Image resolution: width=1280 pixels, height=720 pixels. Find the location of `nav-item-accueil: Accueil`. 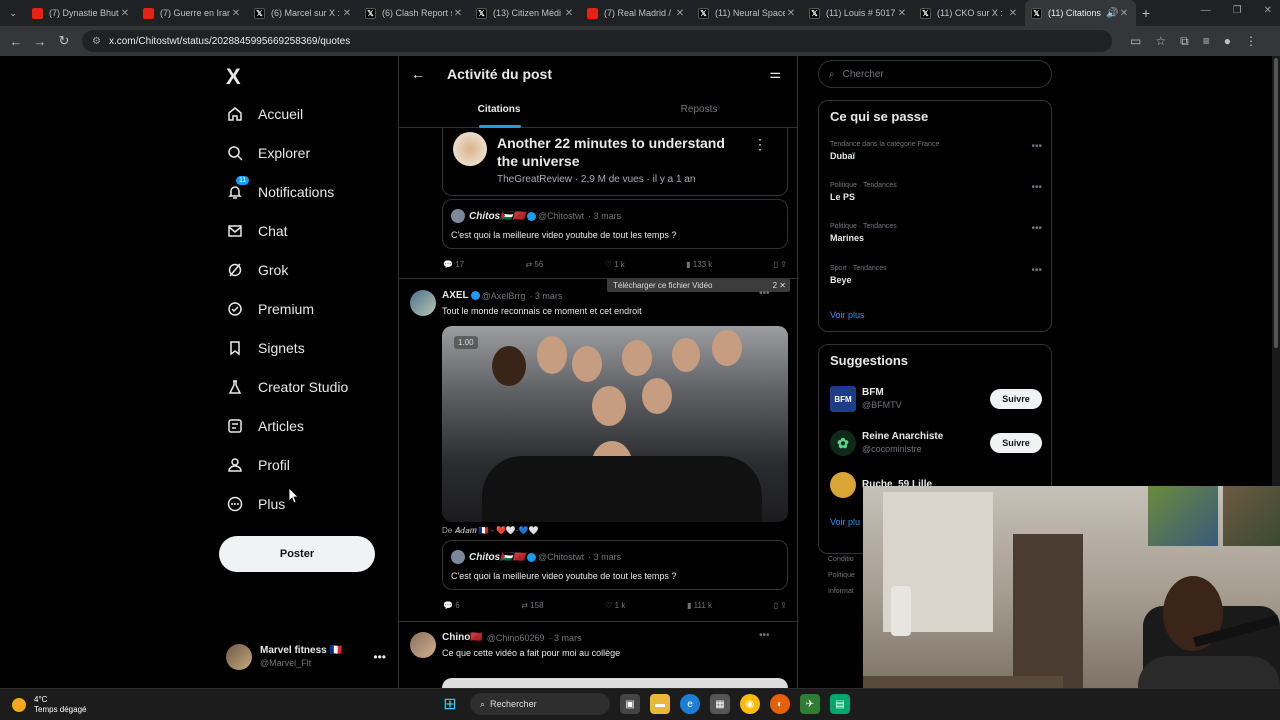

nav-item-accueil: Accueil is located at coordinates (264, 114).